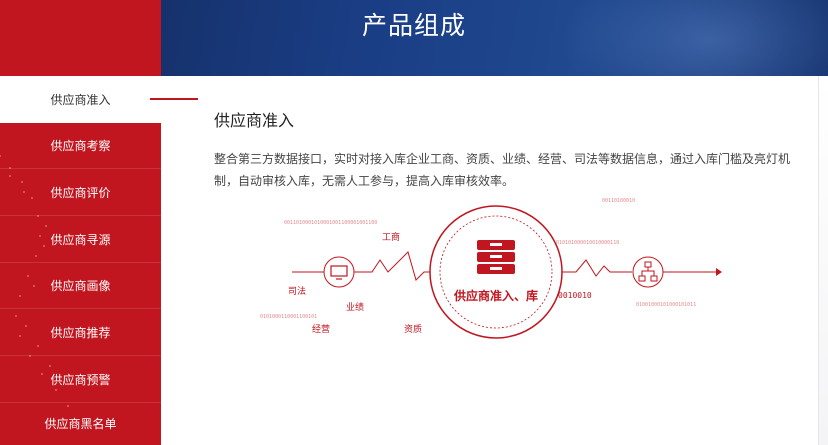  I want to click on flow-zigzag-right, so click(597, 268).